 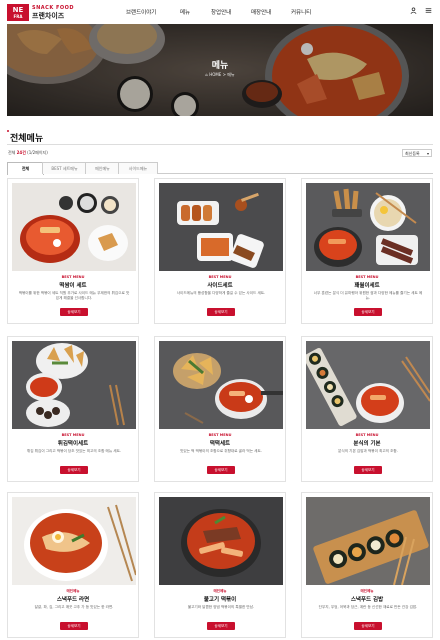 I want to click on menu-name: 떡쌈이 세트, so click(x=73, y=286).